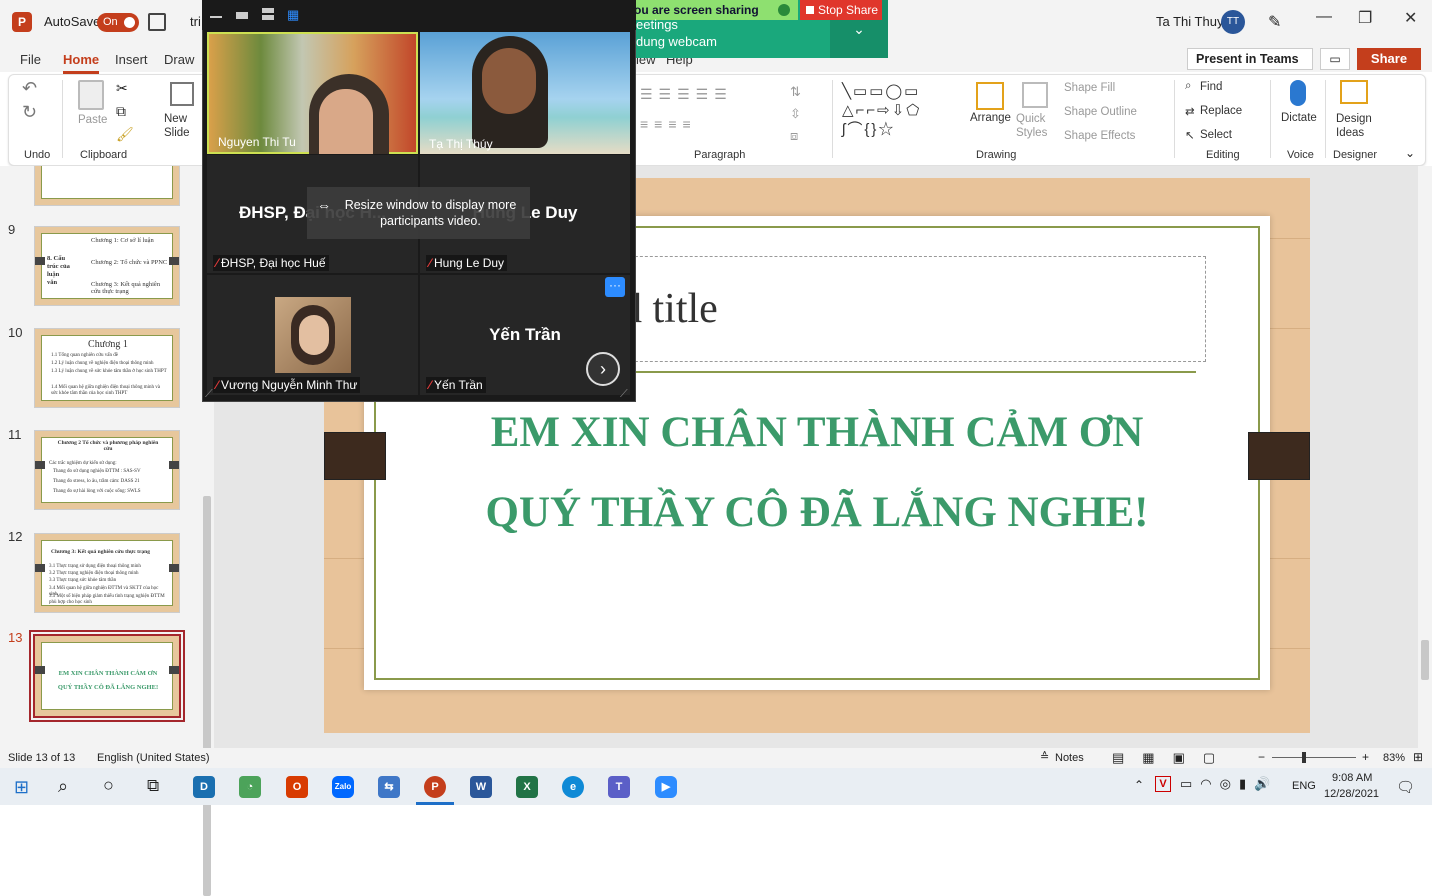  I want to click on copy-icon: ⧉, so click(121, 111).